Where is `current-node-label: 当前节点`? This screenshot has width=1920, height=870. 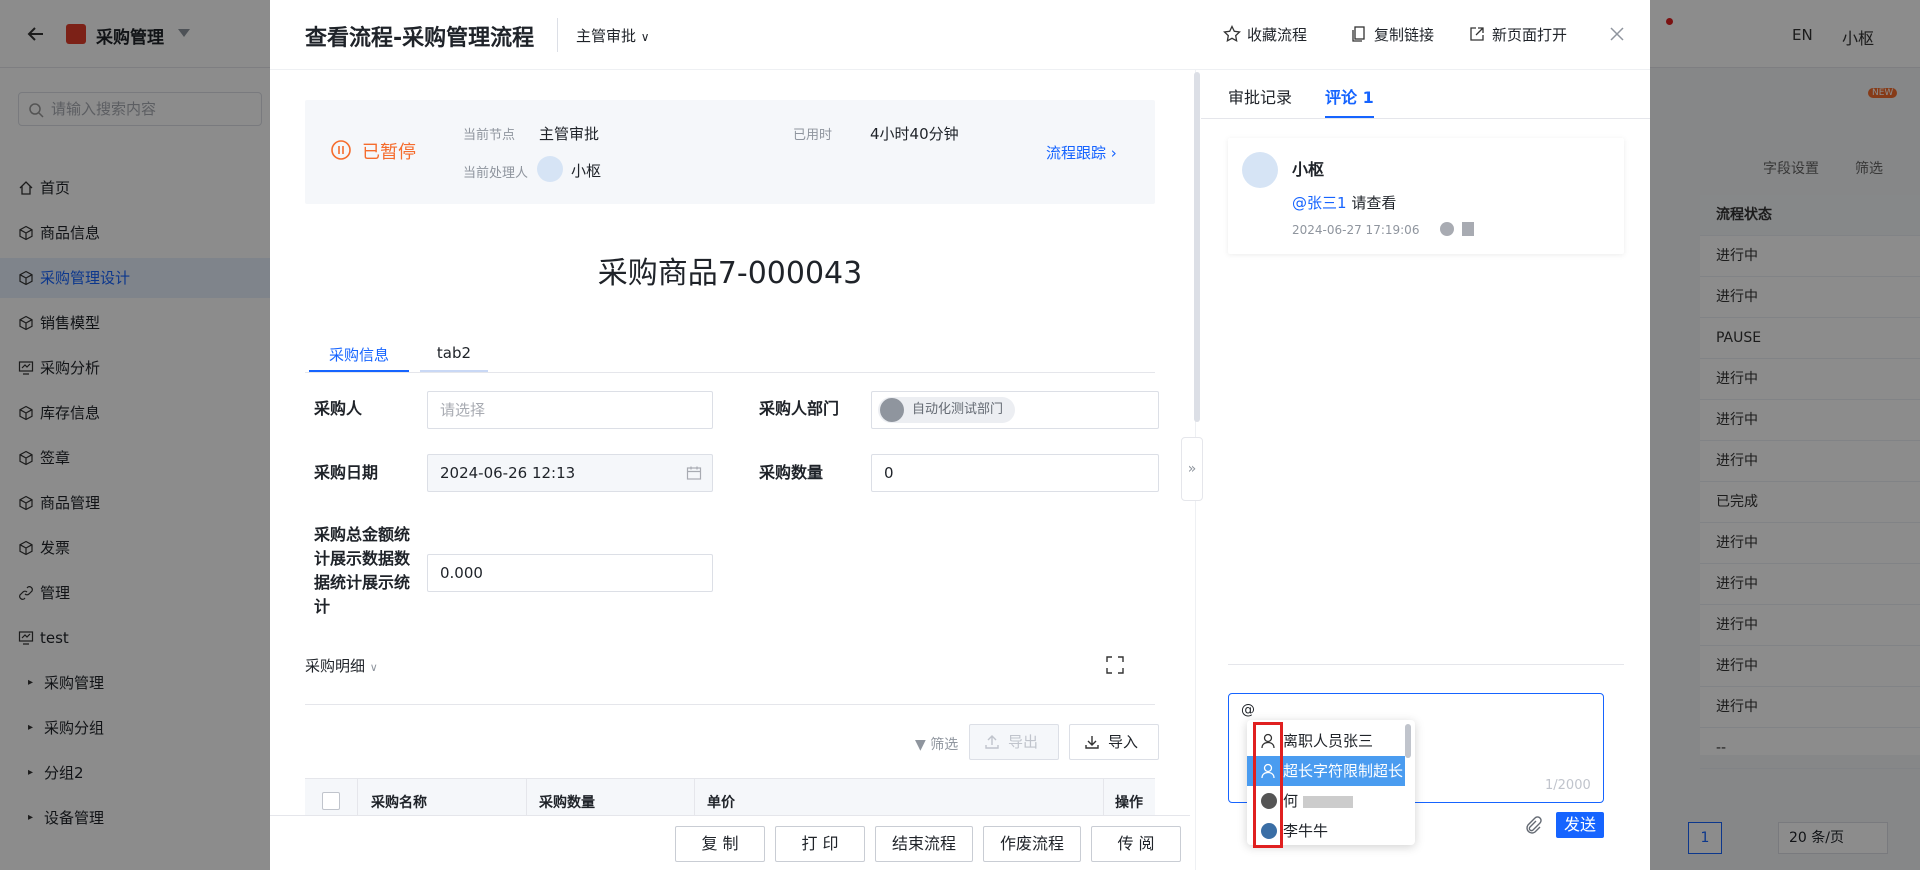
current-node-label: 当前节点 is located at coordinates (489, 135).